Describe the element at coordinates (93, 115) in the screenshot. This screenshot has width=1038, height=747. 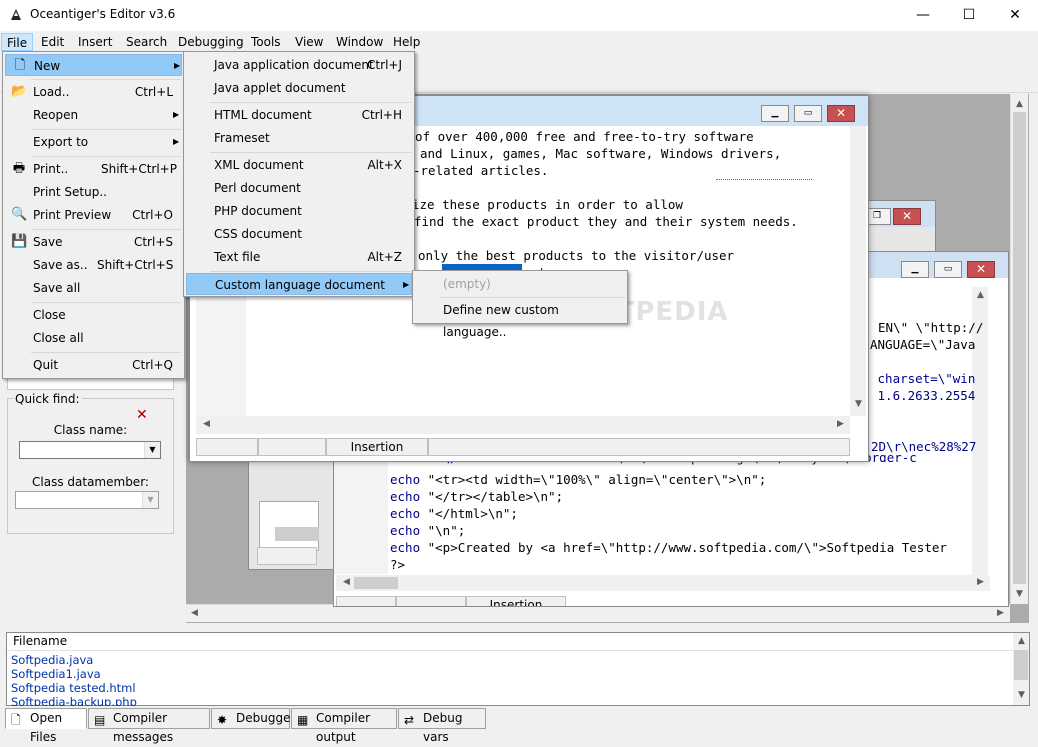
I see `menu-item-reopen: Reopen ▶` at that location.